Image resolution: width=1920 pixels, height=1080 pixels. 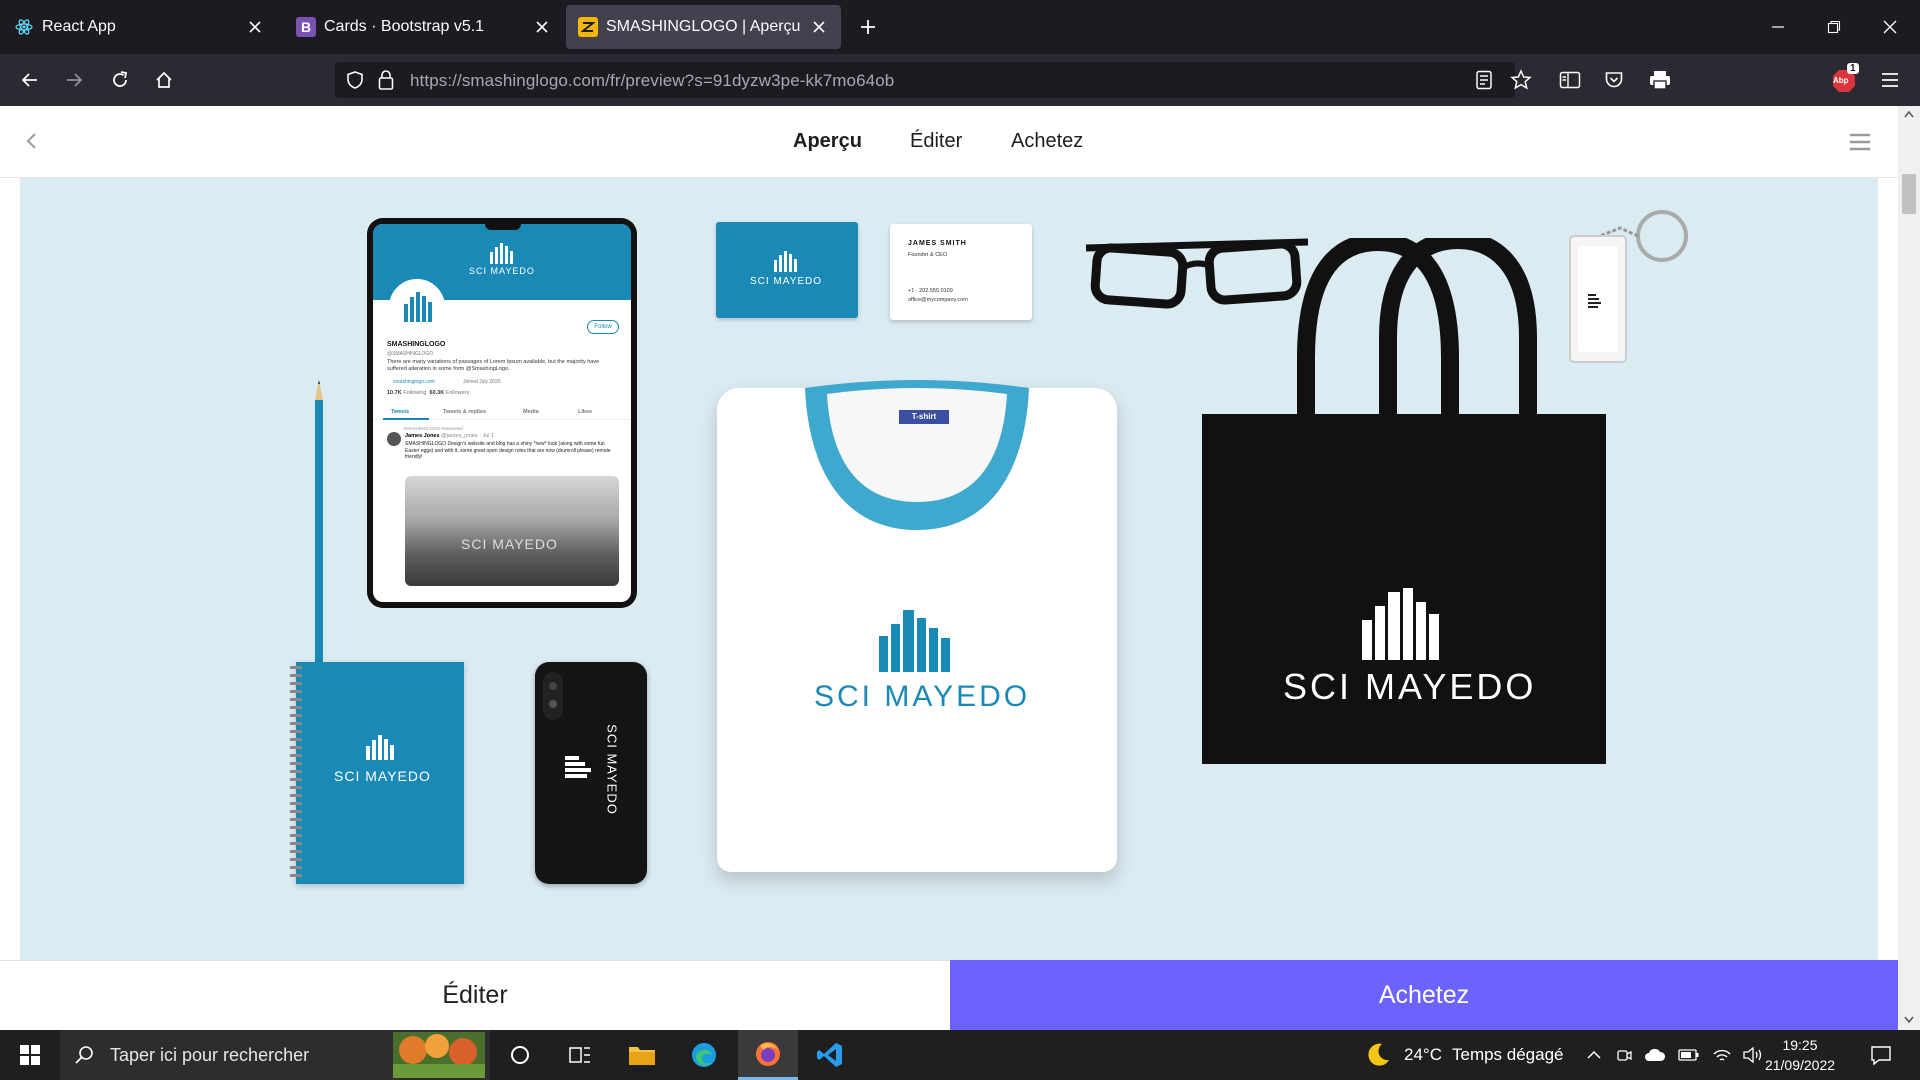 I want to click on search-highlight-image, so click(x=439, y=1055).